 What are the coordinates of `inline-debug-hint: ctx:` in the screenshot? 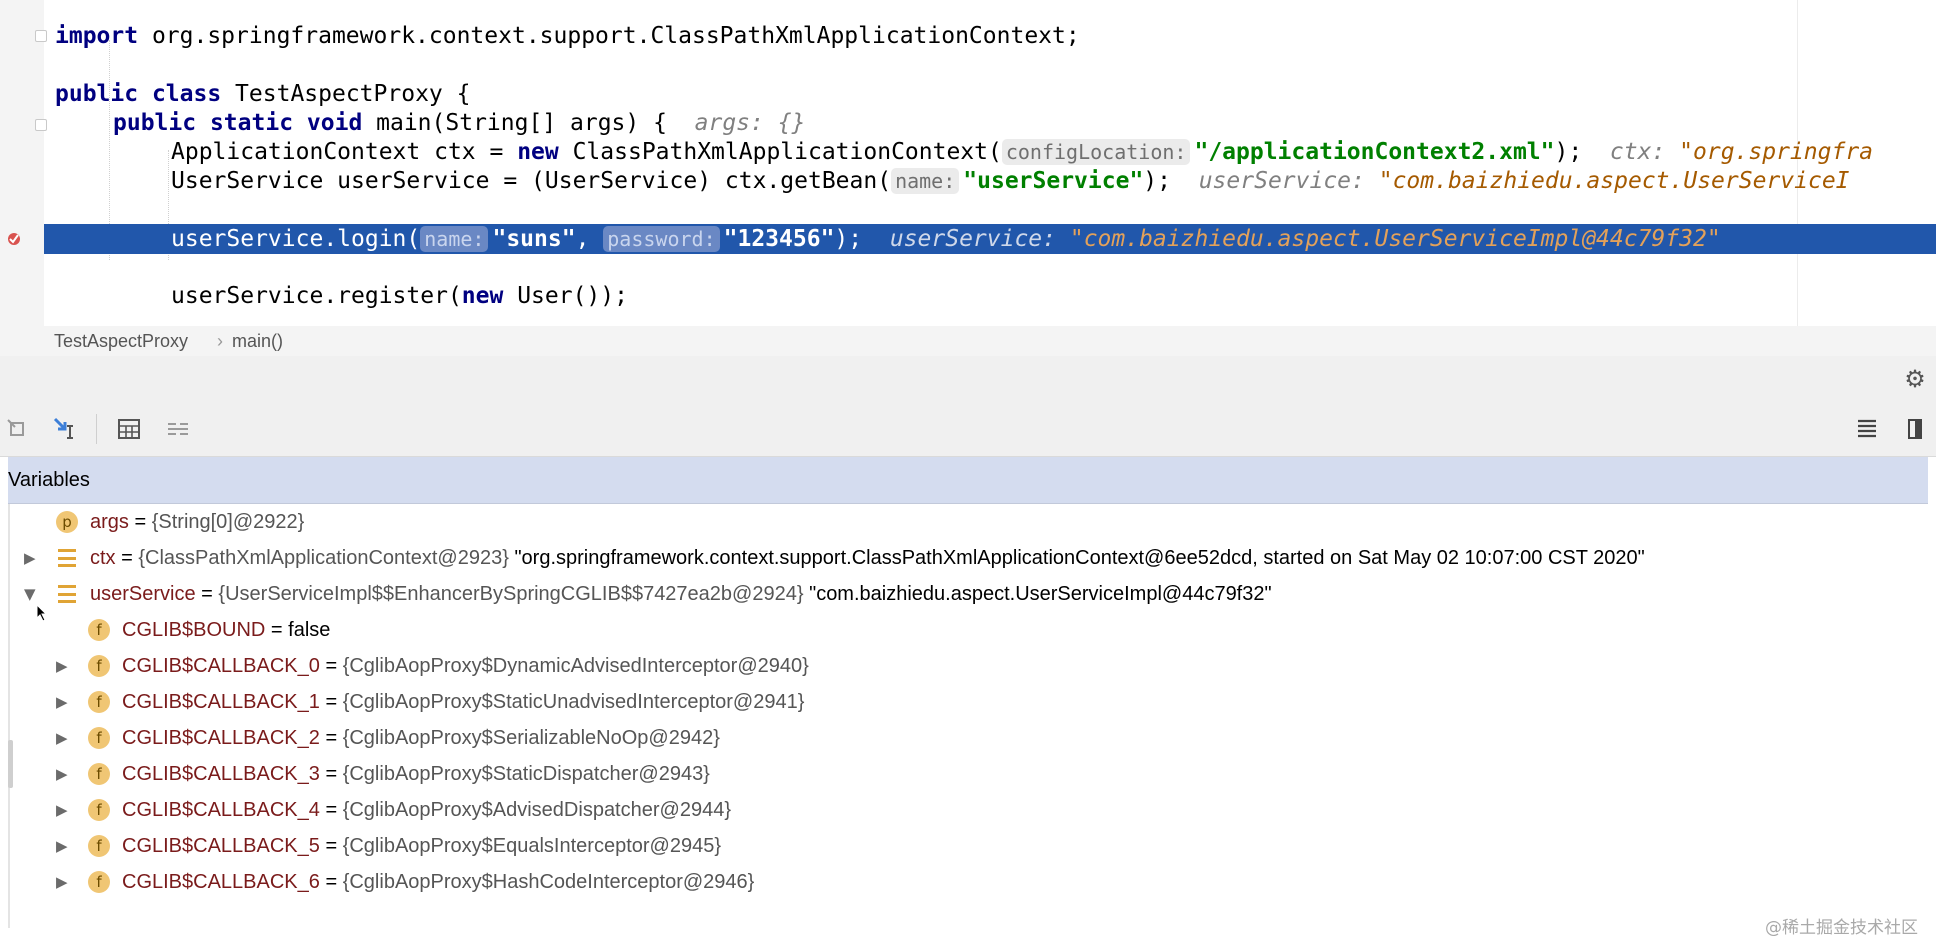 It's located at (1644, 152).